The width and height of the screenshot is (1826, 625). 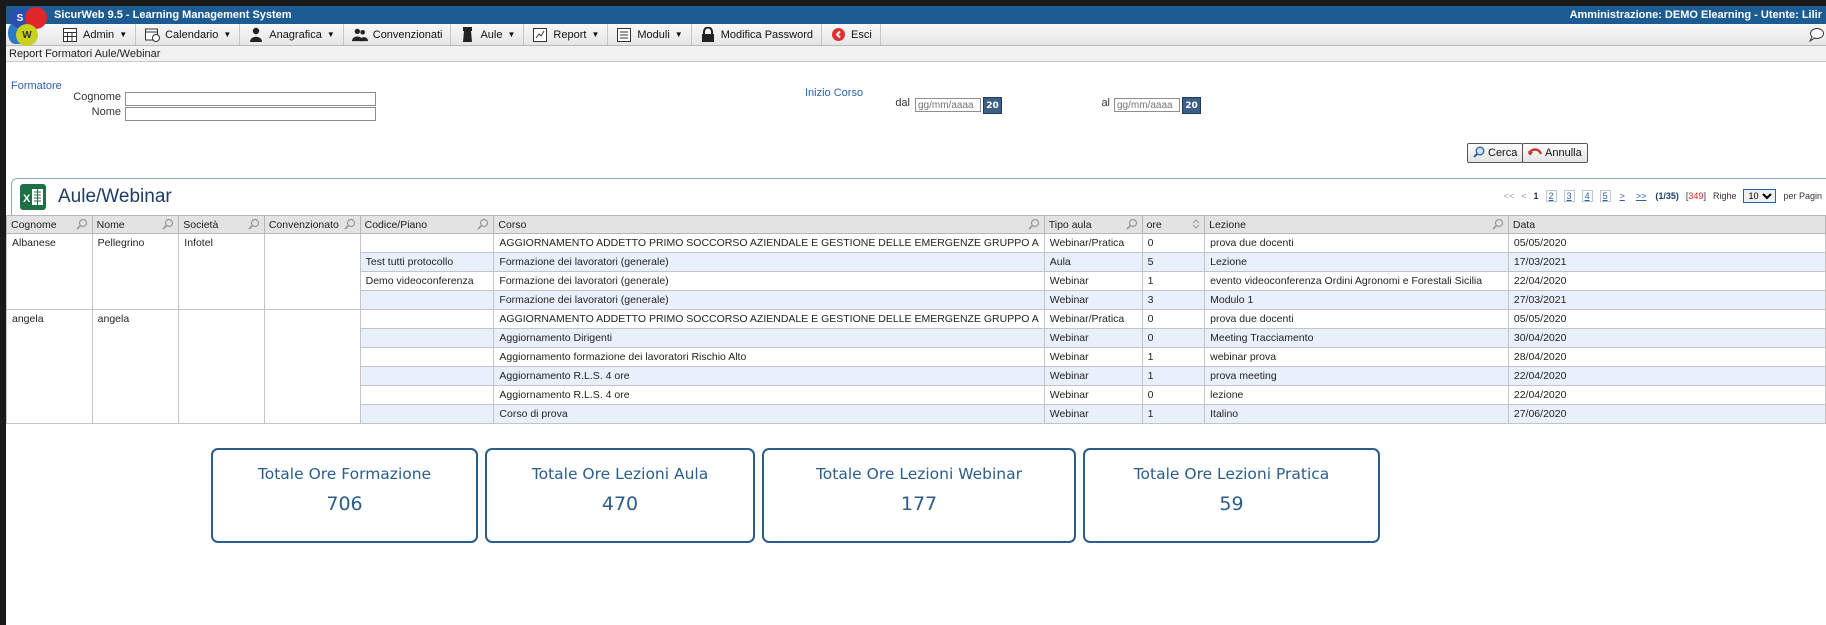 What do you see at coordinates (344, 474) in the screenshot?
I see `total-card-label: Totale Ore Formazione` at bounding box center [344, 474].